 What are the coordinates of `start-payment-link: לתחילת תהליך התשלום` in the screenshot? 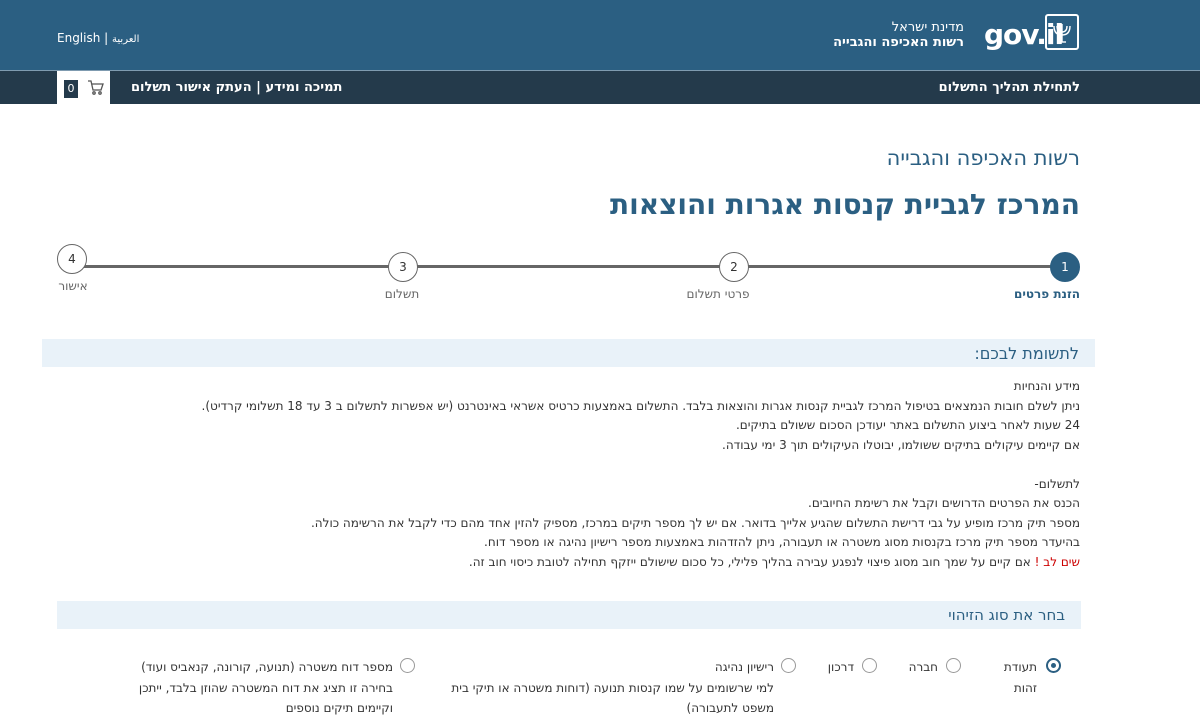 It's located at (1009, 87).